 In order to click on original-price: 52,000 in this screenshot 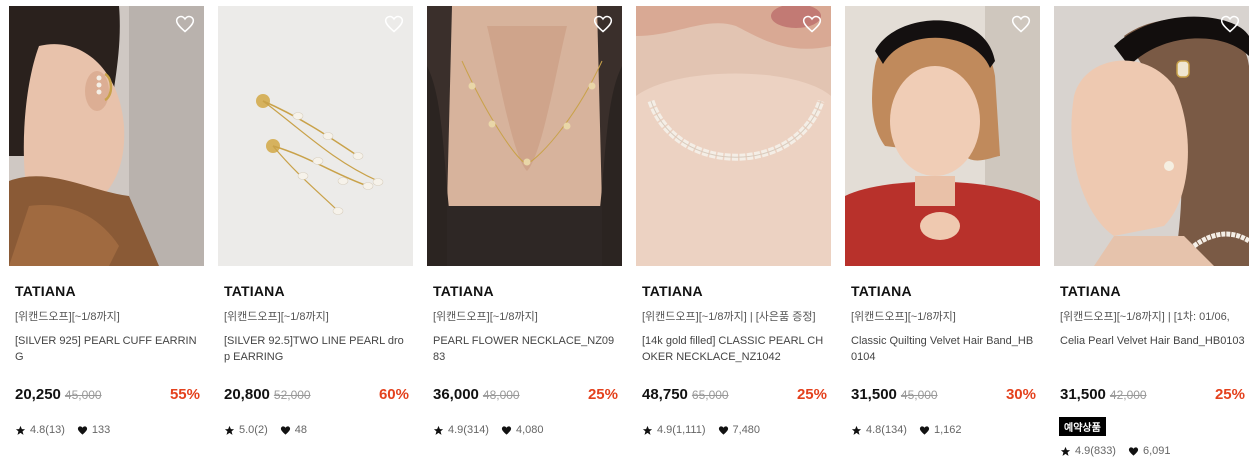, I will do `click(292, 395)`.